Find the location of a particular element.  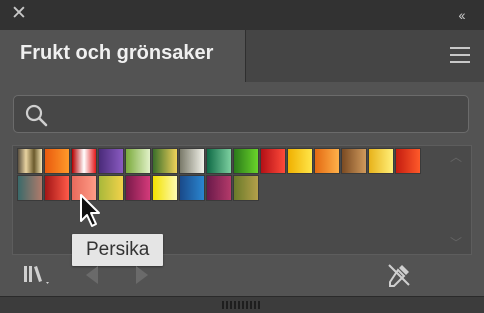

search-input is located at coordinates (256, 115).